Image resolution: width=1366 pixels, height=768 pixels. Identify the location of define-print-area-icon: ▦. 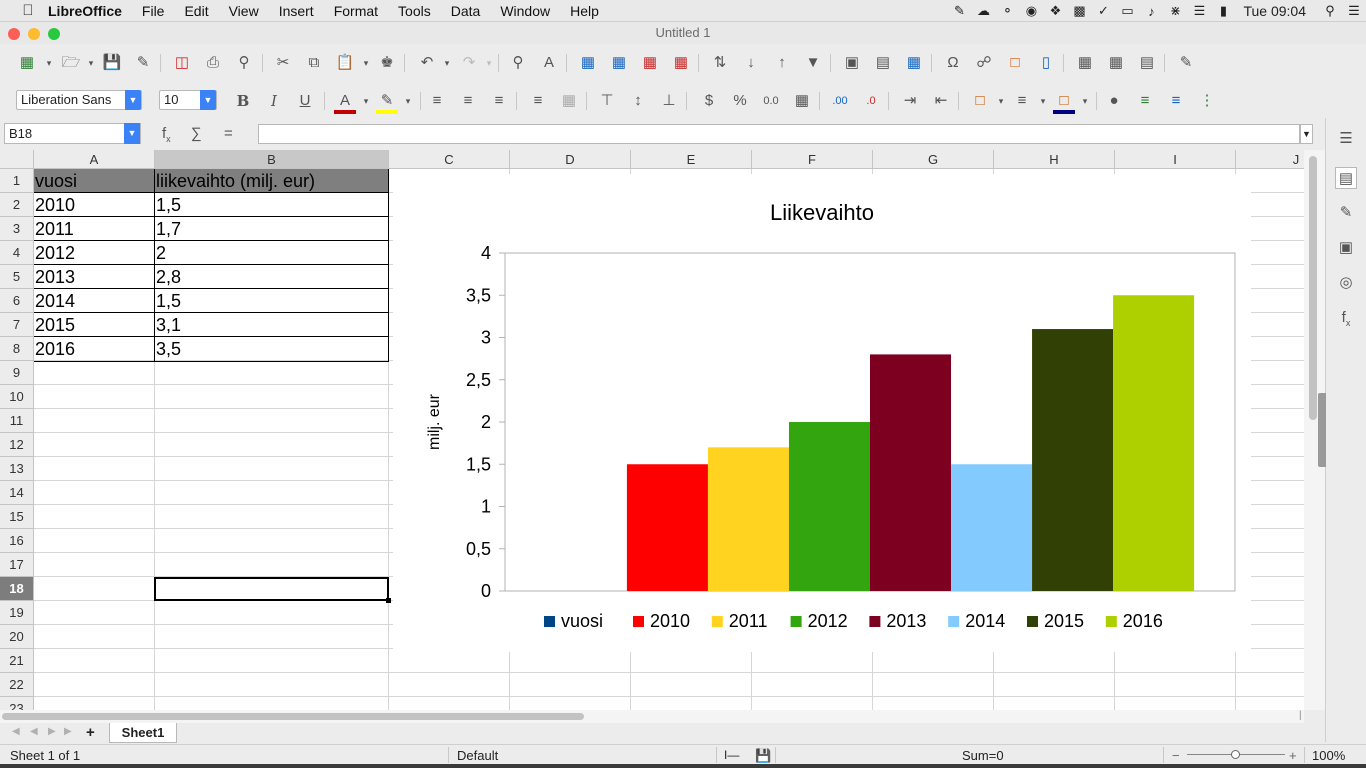
(1085, 63).